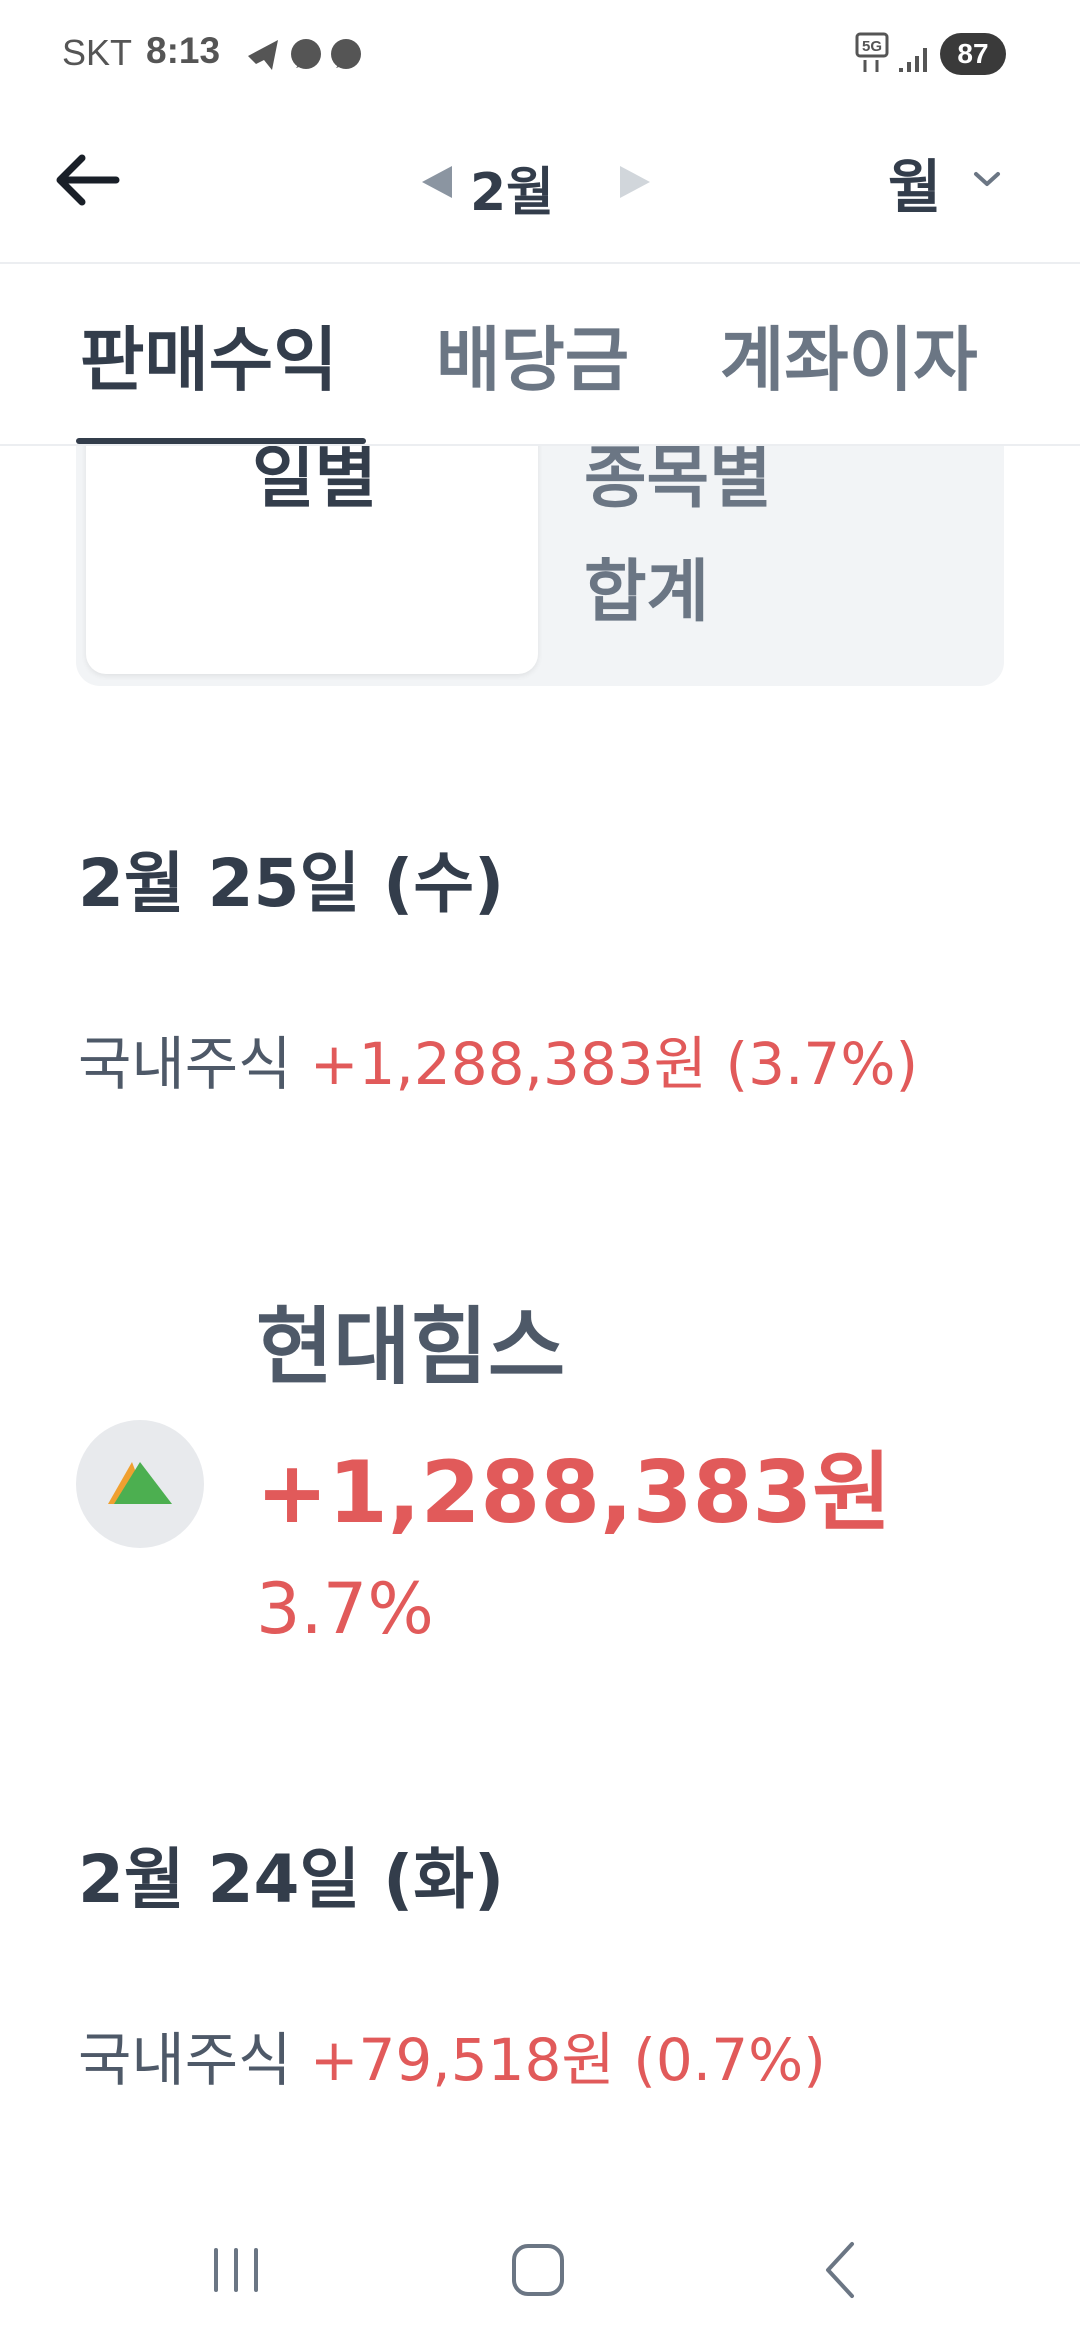  I want to click on status-bar: SKT 8:13 5G 87, so click(540, 55).